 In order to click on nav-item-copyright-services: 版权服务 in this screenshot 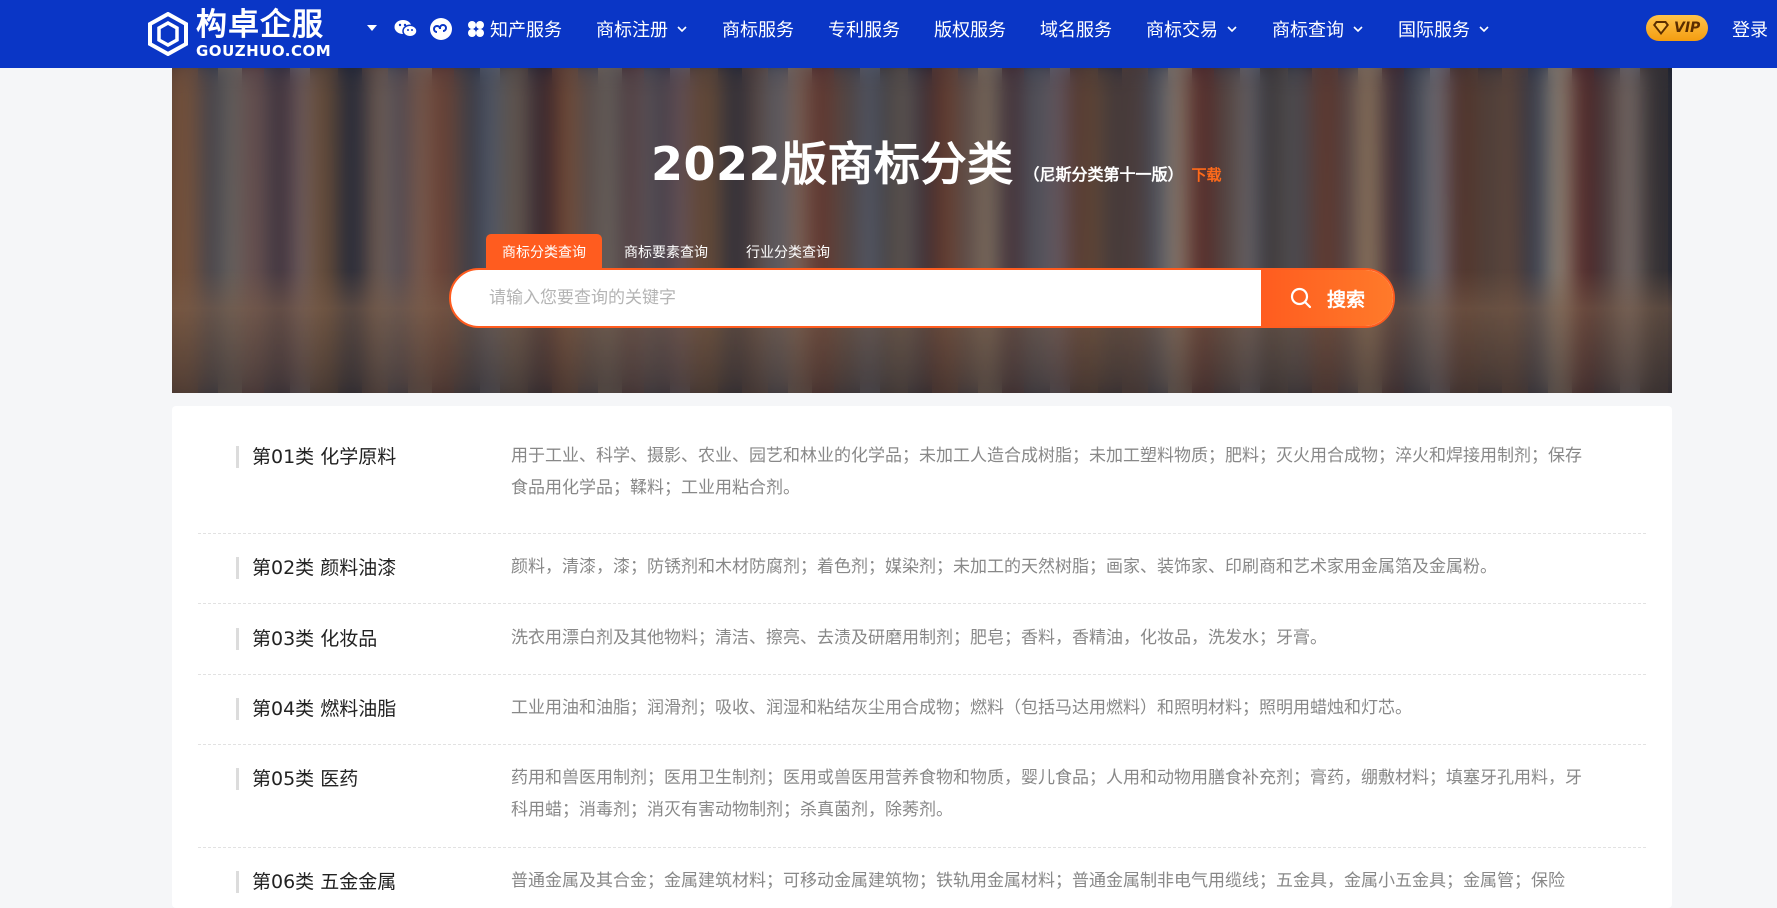, I will do `click(970, 29)`.